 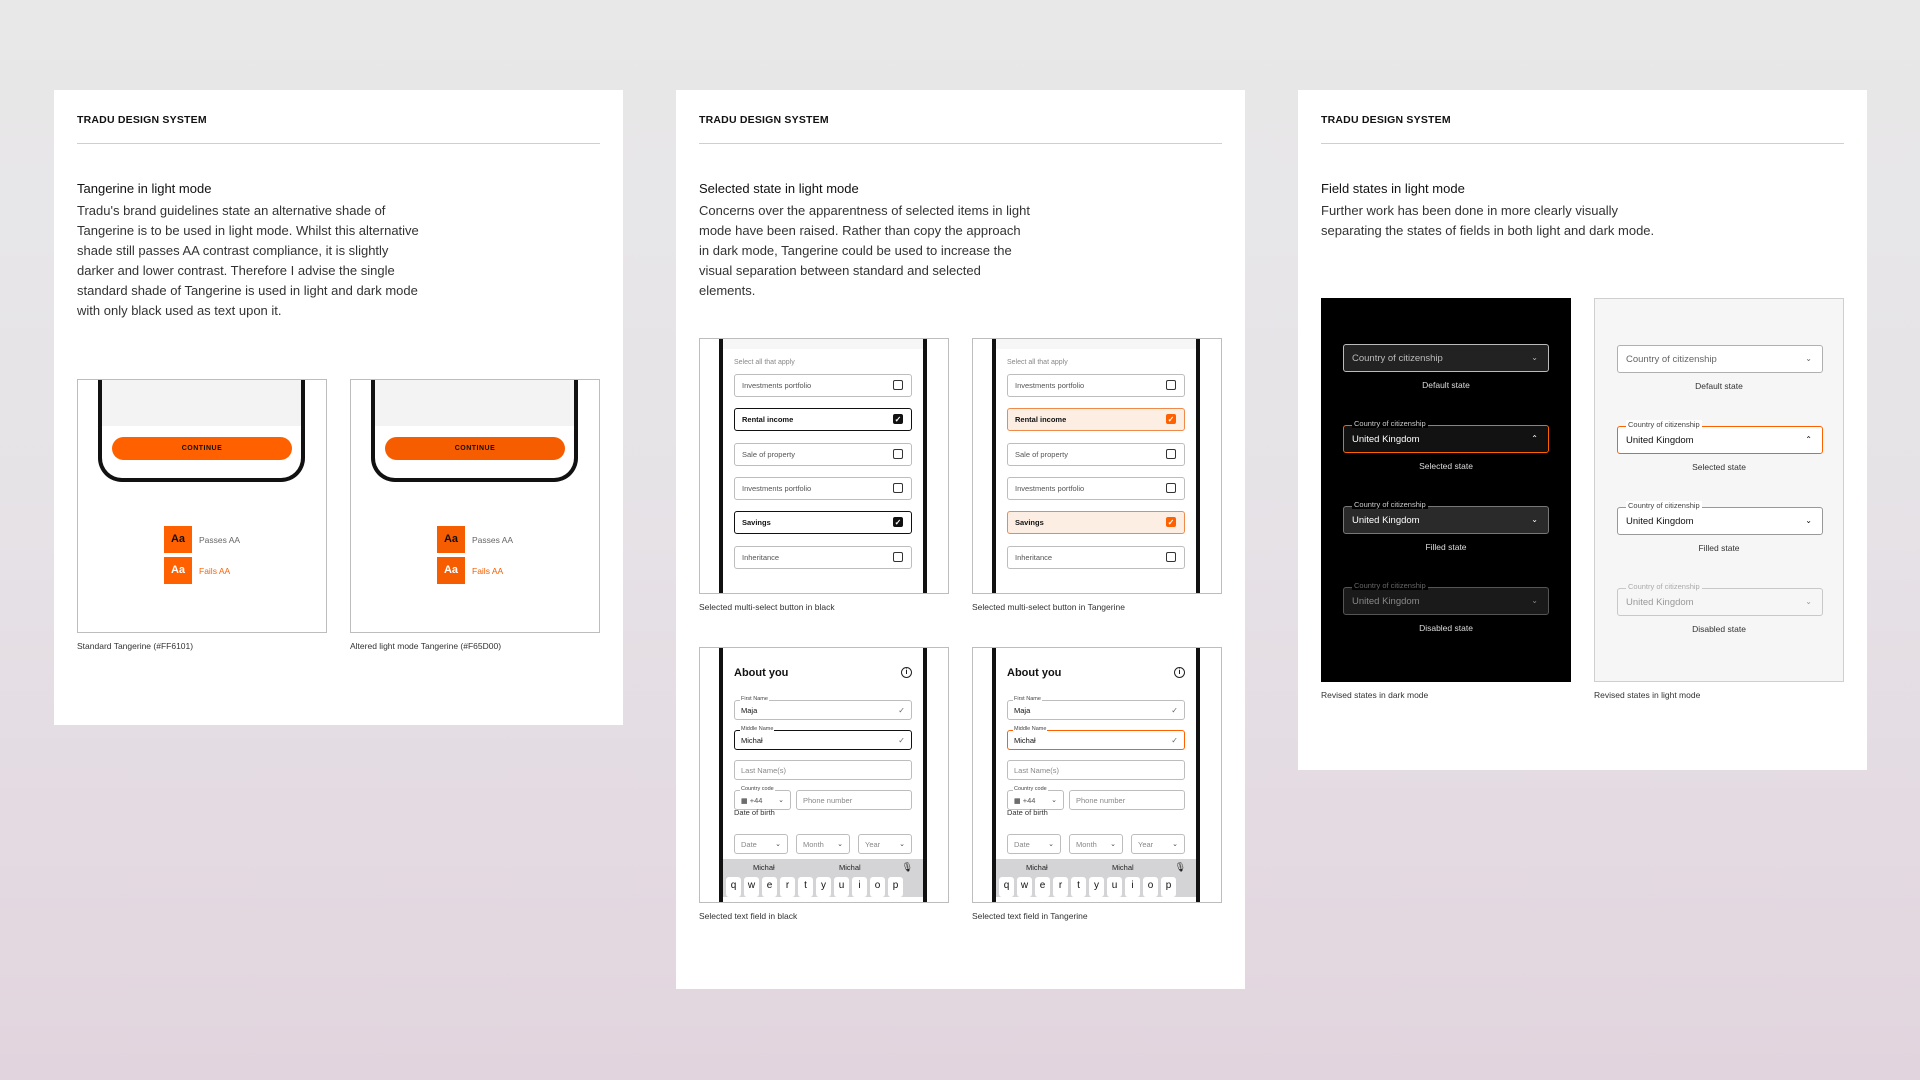 What do you see at coordinates (1030, 789) in the screenshot?
I see `field-label: Country code` at bounding box center [1030, 789].